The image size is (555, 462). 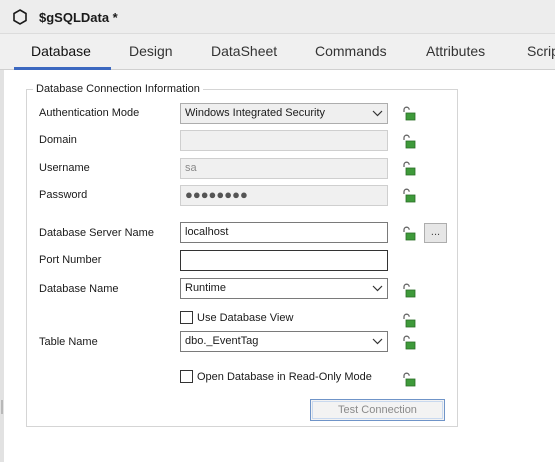 I want to click on table-name-select: dbo._EventTag, so click(x=284, y=341).